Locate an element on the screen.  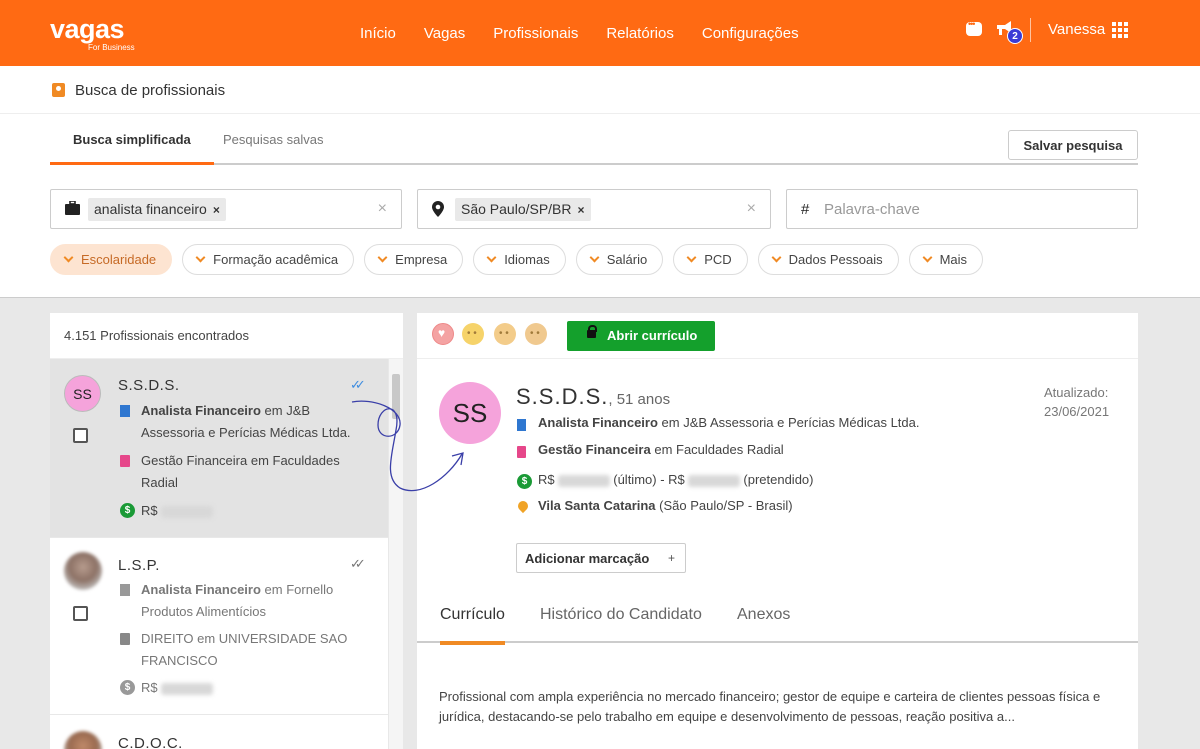
tab-pesquisas-salvas: Pesquisas salvas is located at coordinates (273, 139).